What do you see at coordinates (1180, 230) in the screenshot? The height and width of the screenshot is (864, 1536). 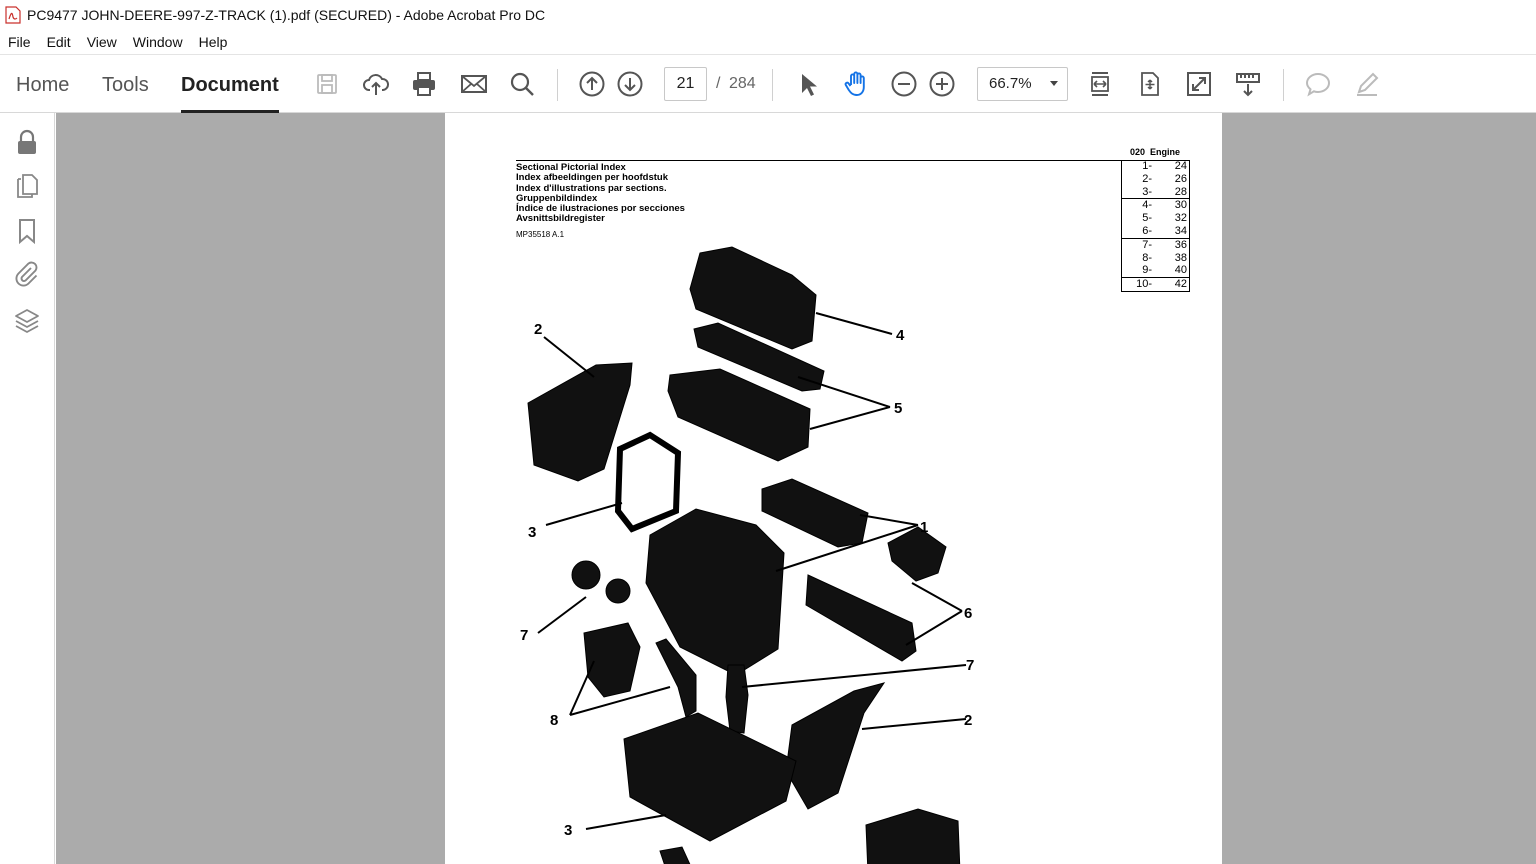 I see `index-page: 34` at bounding box center [1180, 230].